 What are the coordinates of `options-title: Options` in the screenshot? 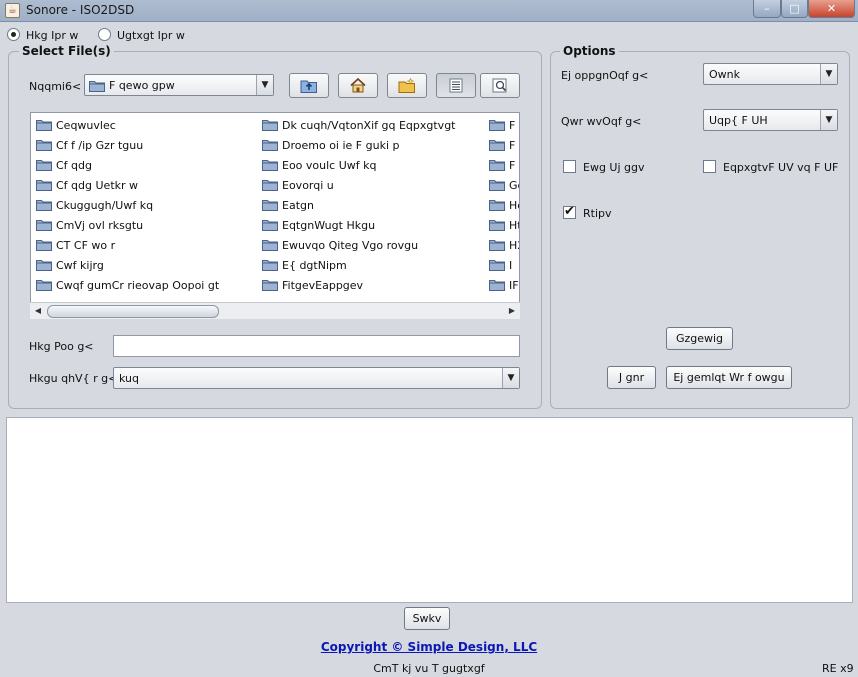 It's located at (589, 51).